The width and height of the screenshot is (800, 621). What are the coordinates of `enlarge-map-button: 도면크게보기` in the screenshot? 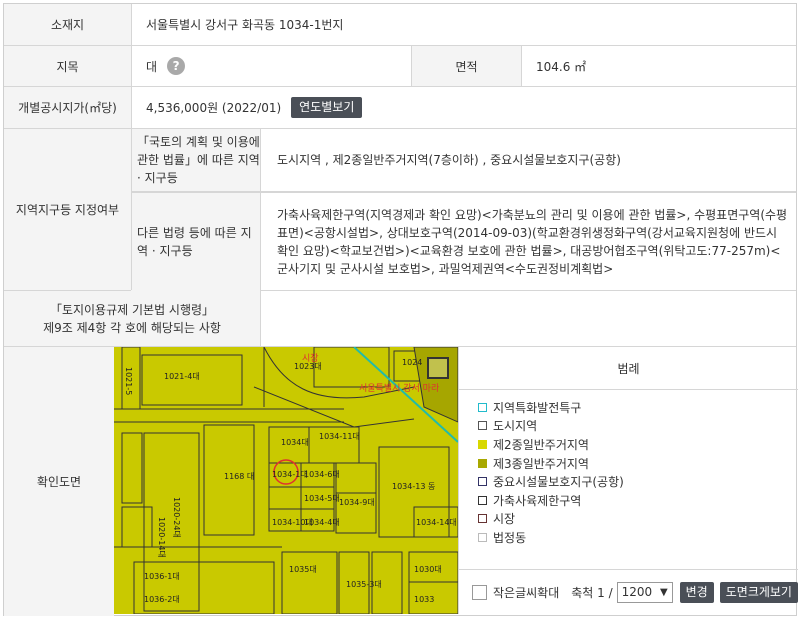 It's located at (758, 592).